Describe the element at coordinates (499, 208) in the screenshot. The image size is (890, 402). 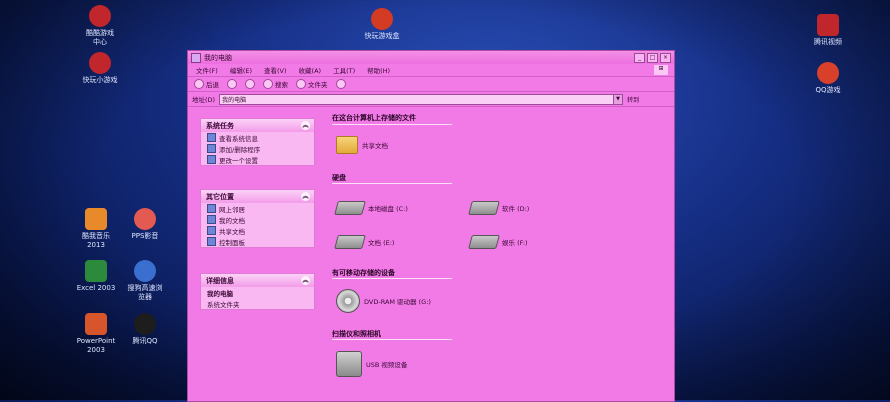
I see `drive-d: 软件 (D:)` at that location.